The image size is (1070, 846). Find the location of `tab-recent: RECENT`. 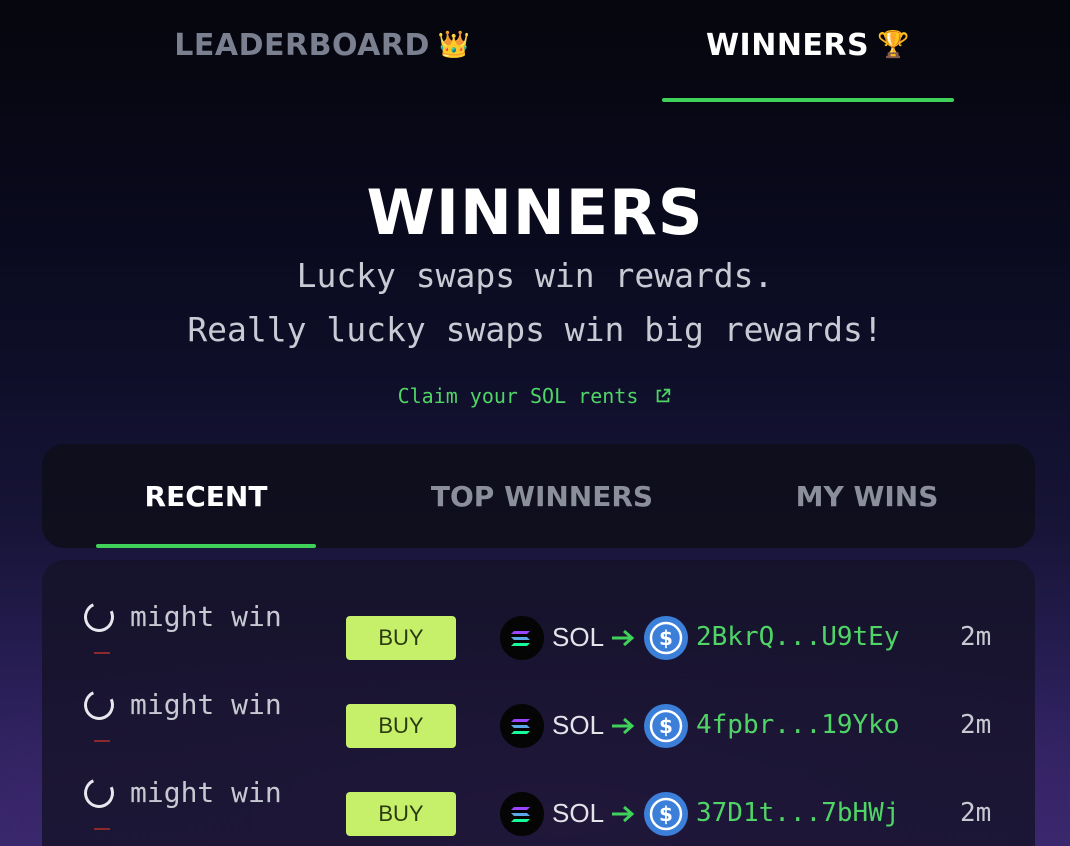

tab-recent: RECENT is located at coordinates (206, 496).